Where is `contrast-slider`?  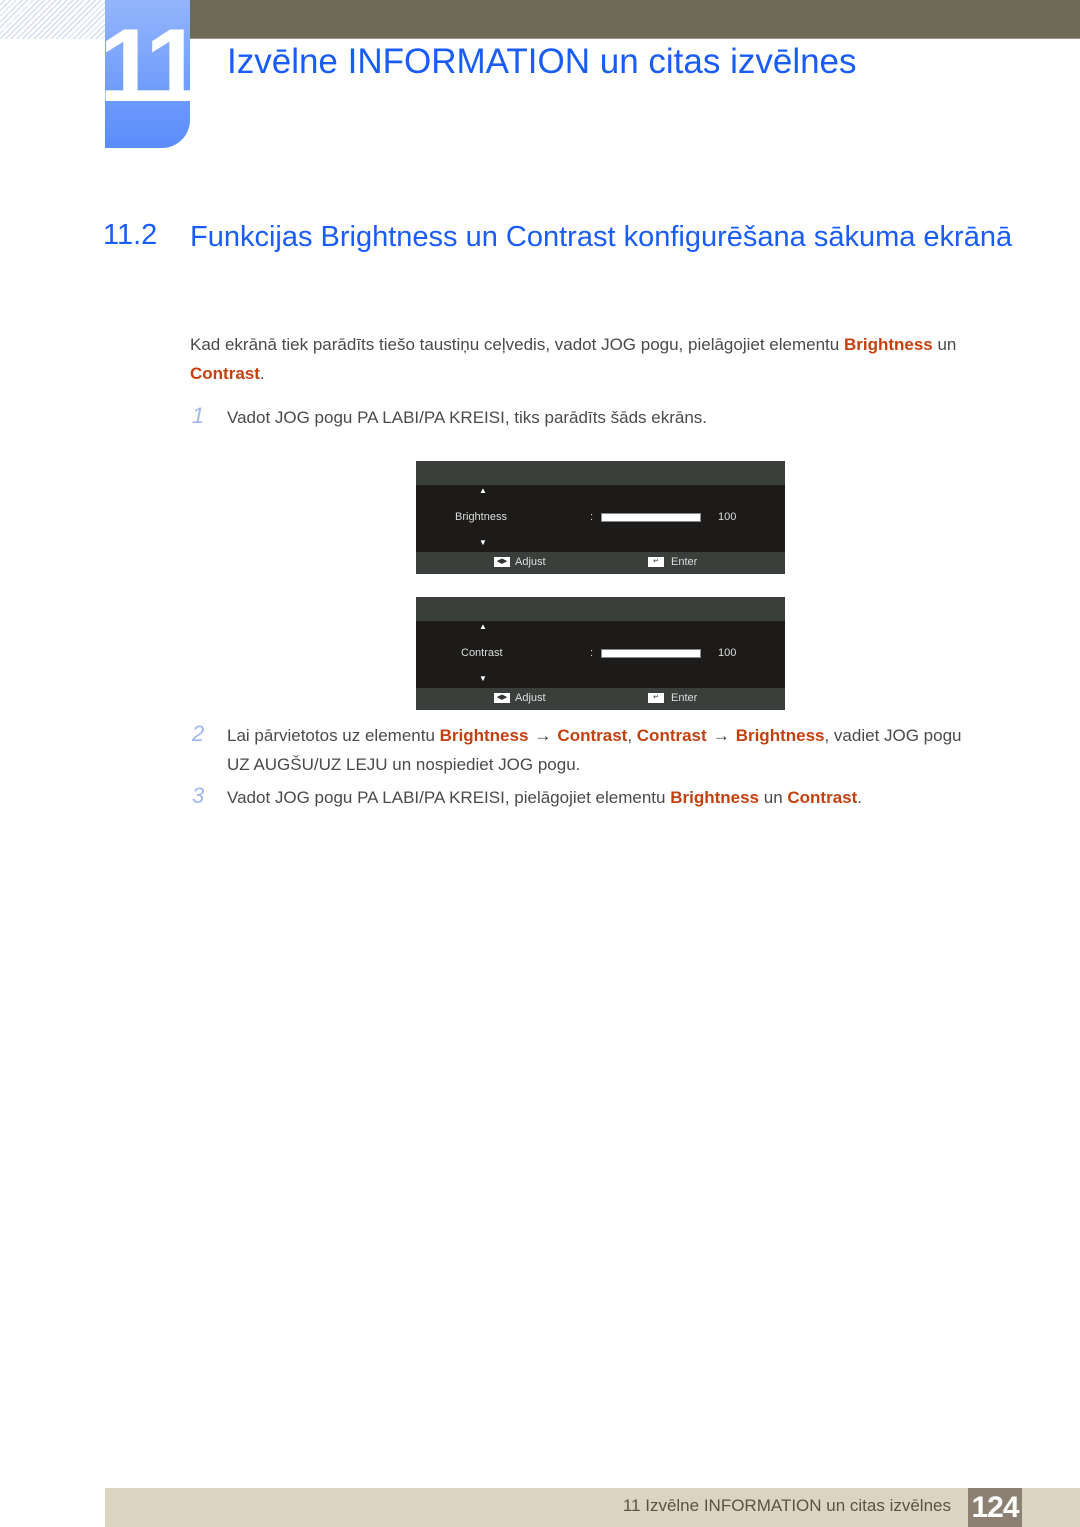 contrast-slider is located at coordinates (651, 653).